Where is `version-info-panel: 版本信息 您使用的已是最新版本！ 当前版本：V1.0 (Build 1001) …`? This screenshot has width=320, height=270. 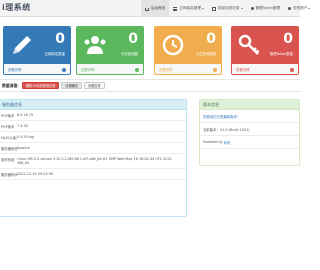
version-info-panel: 版本信息 您使用的已是最新版本！ 当前版本：V1.0 (Build 1001) … is located at coordinates (249, 132).